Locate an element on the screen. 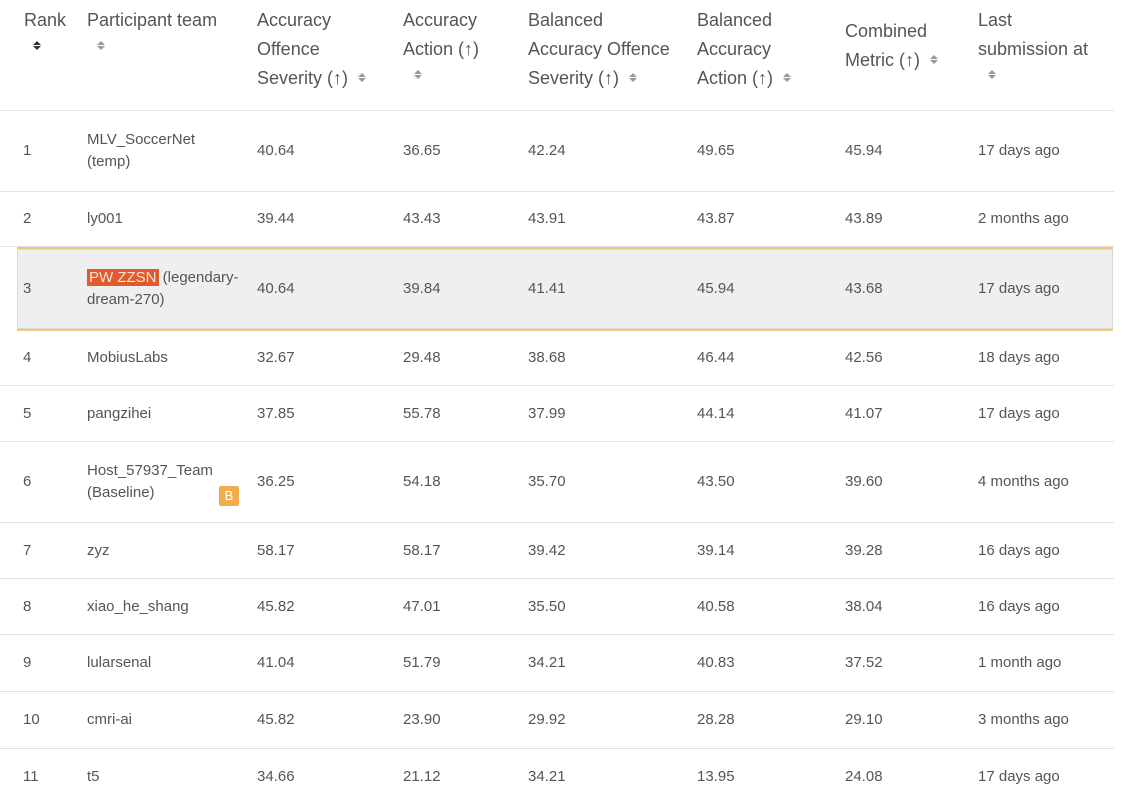 Image resolution: width=1124 pixels, height=805 pixels. team-name: MobiusLabs is located at coordinates (127, 357).